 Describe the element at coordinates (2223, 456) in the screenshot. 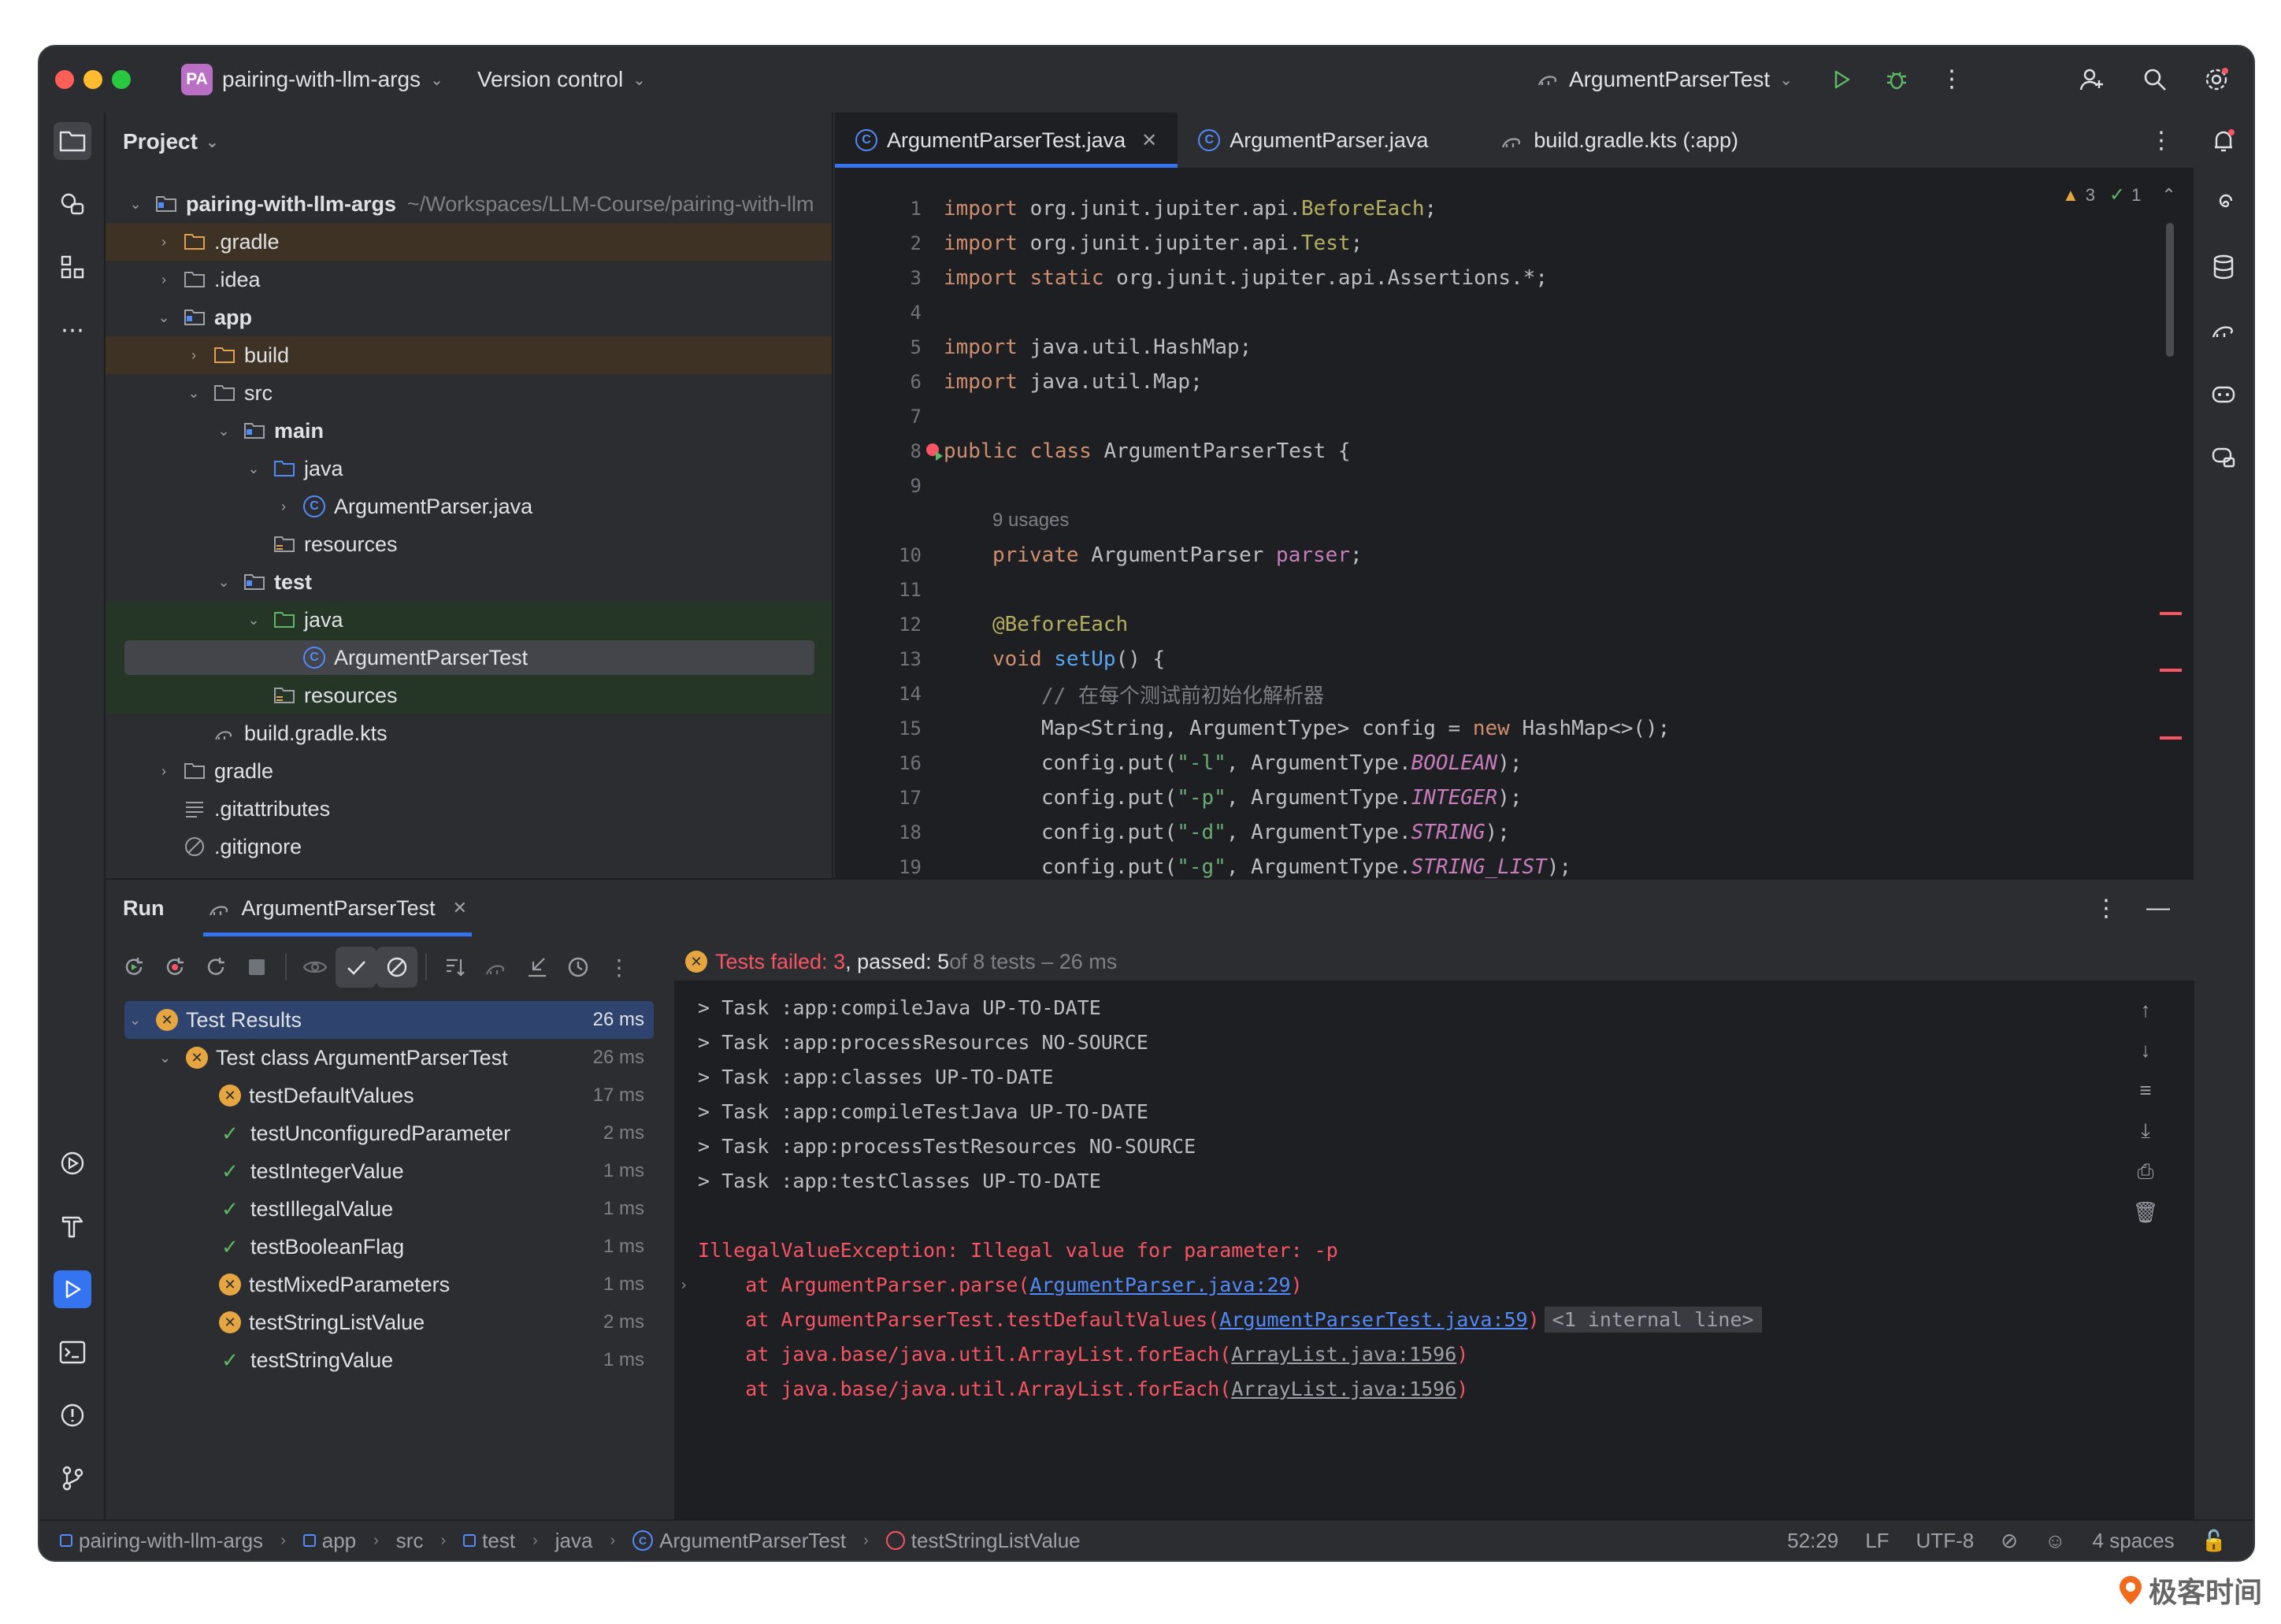

I see `copilot-chat-button` at that location.